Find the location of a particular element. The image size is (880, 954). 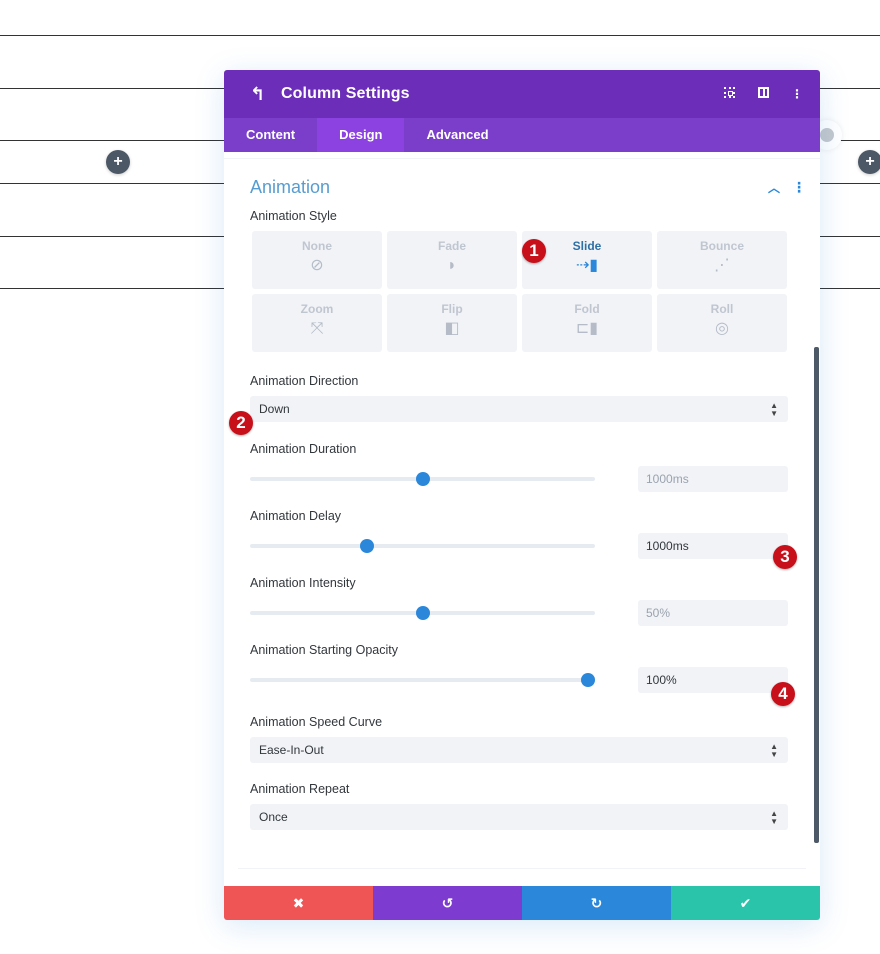

split-view-icon is located at coordinates (763, 92).